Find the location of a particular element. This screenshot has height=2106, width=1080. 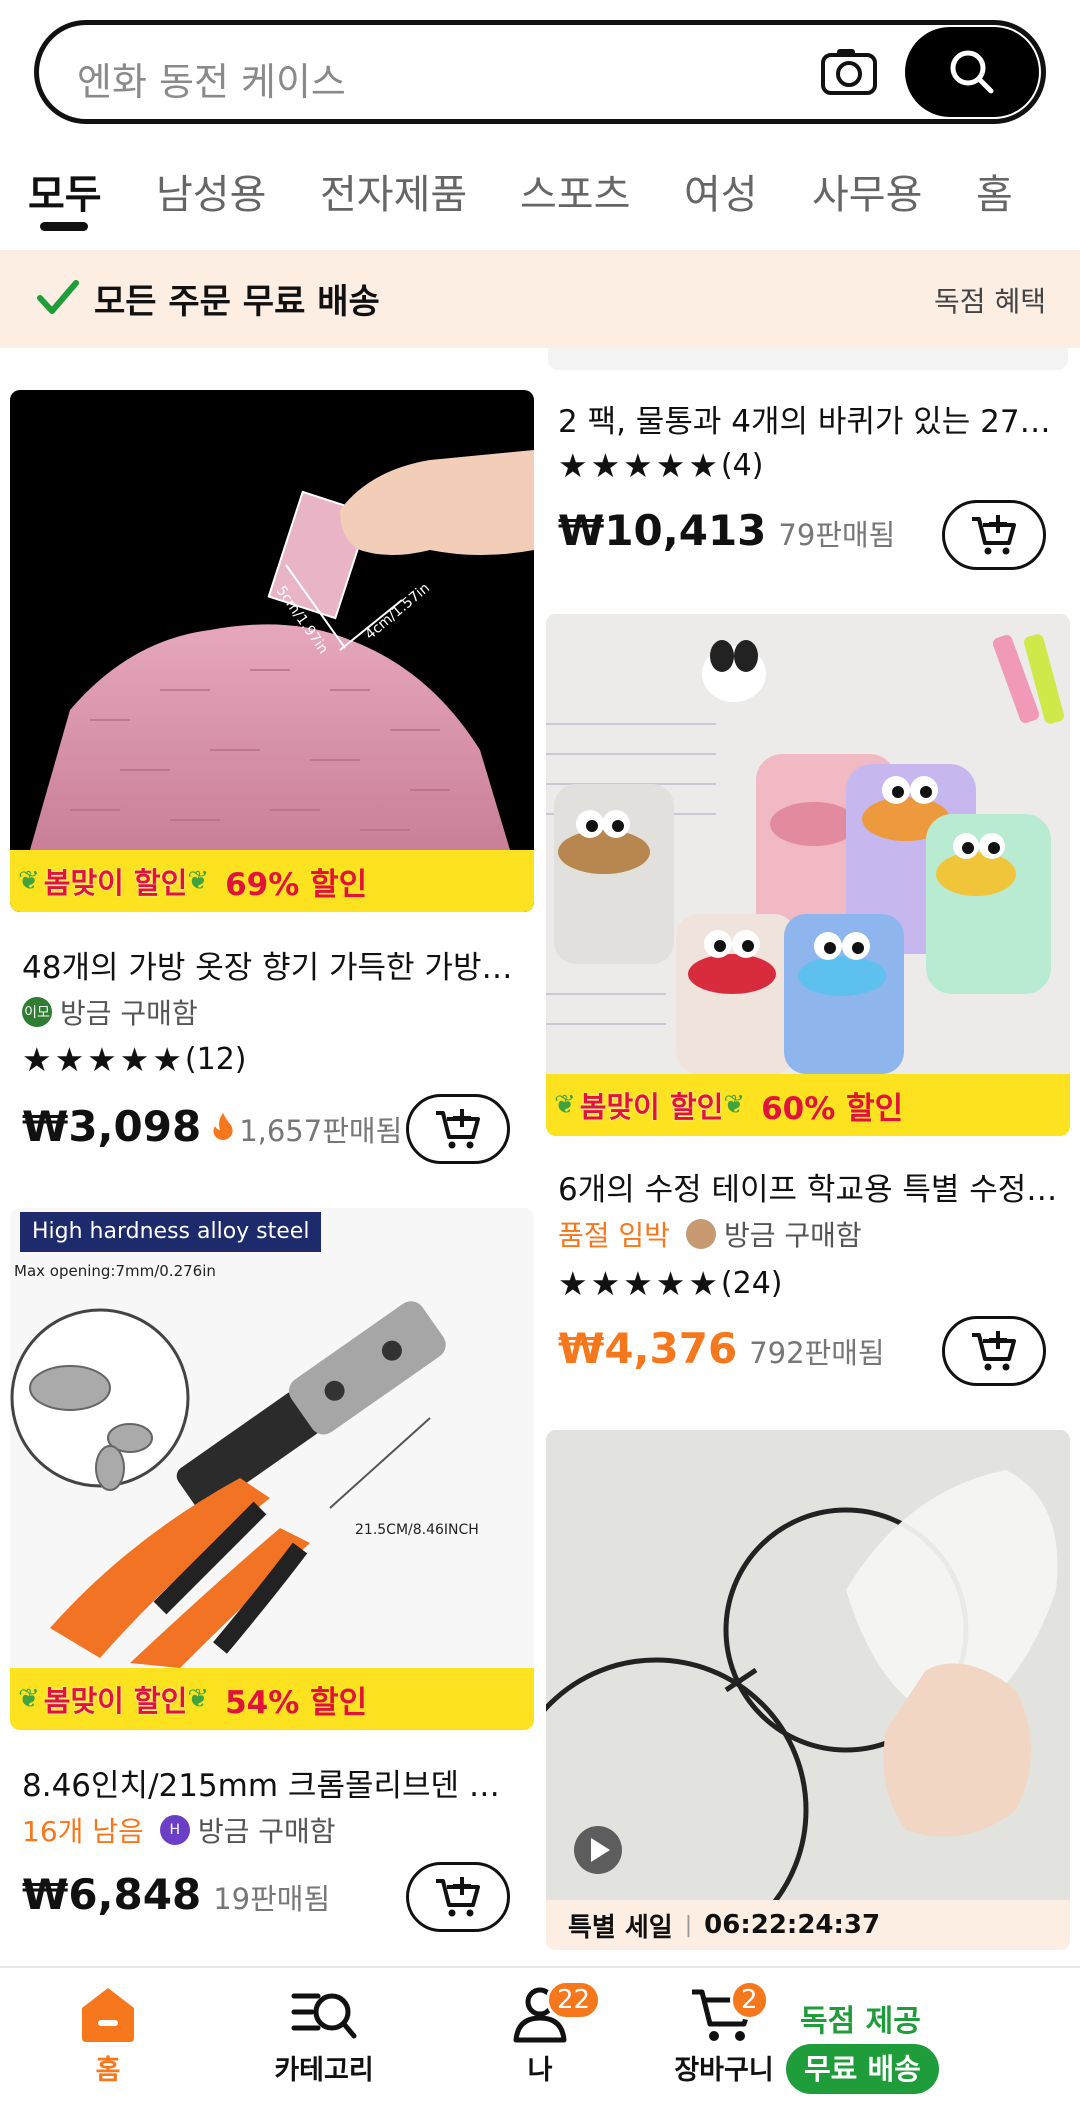

promo-strip: ❦ 봄맞이 할인 ❦ 54% 할인 is located at coordinates (272, 1699).